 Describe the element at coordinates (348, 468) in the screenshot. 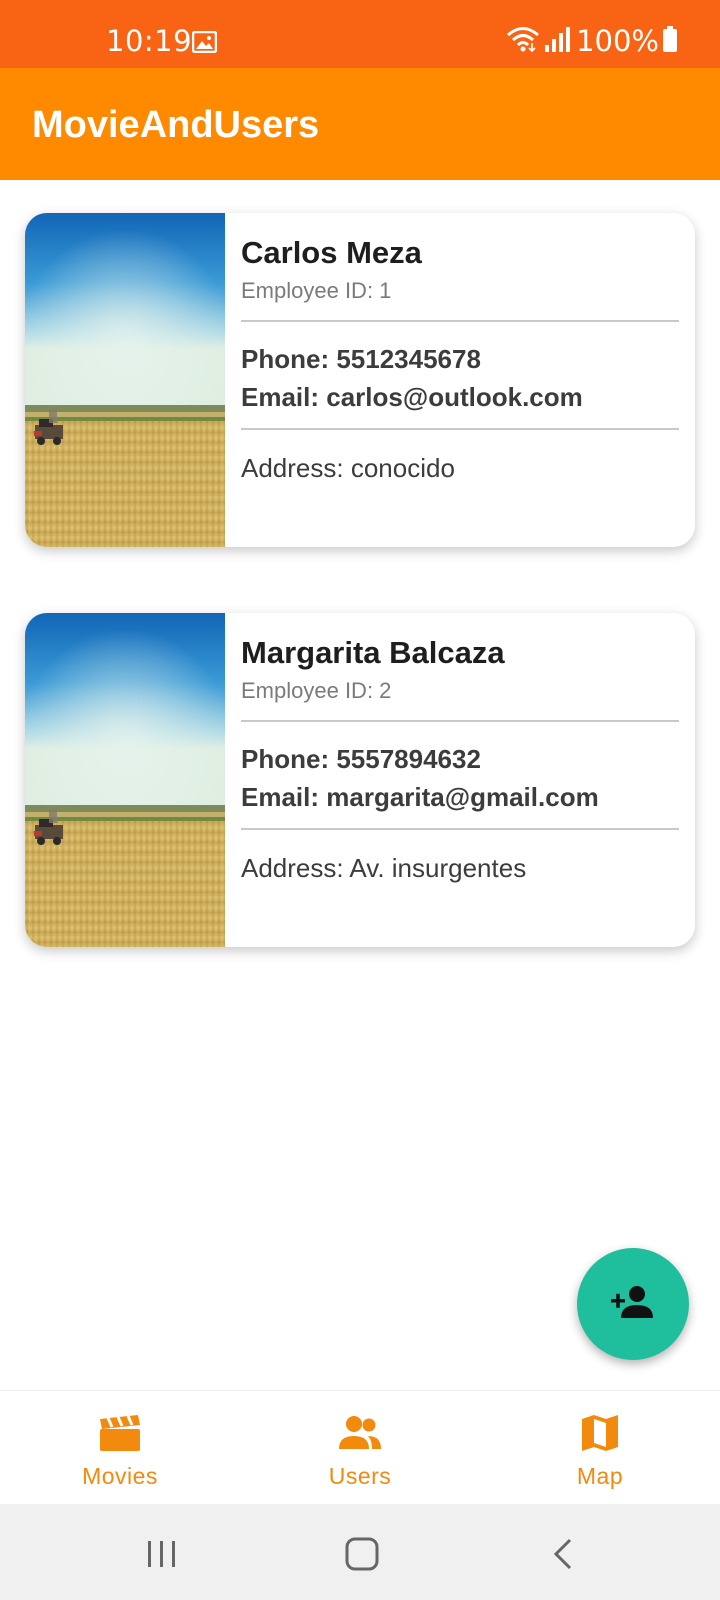

I see `user-address: Address: conocido` at that location.